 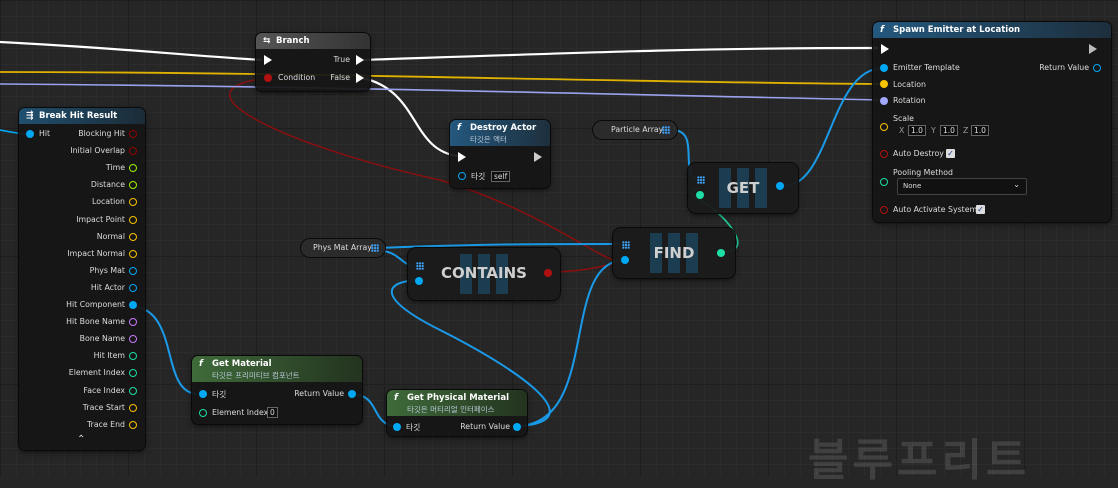 What do you see at coordinates (277, 369) in the screenshot?
I see `get-material-header: f Get Material 타깃은 프리미티브 컴포넌트` at bounding box center [277, 369].